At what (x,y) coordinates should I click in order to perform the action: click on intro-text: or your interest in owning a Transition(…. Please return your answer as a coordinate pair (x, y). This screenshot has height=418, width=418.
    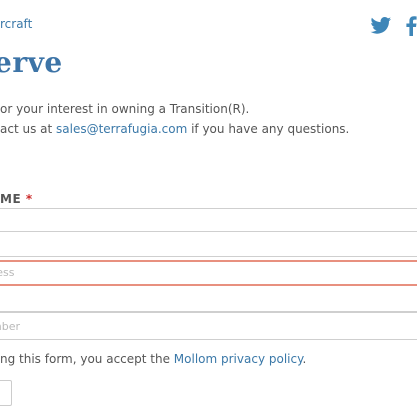
    Looking at the image, I should click on (125, 109).